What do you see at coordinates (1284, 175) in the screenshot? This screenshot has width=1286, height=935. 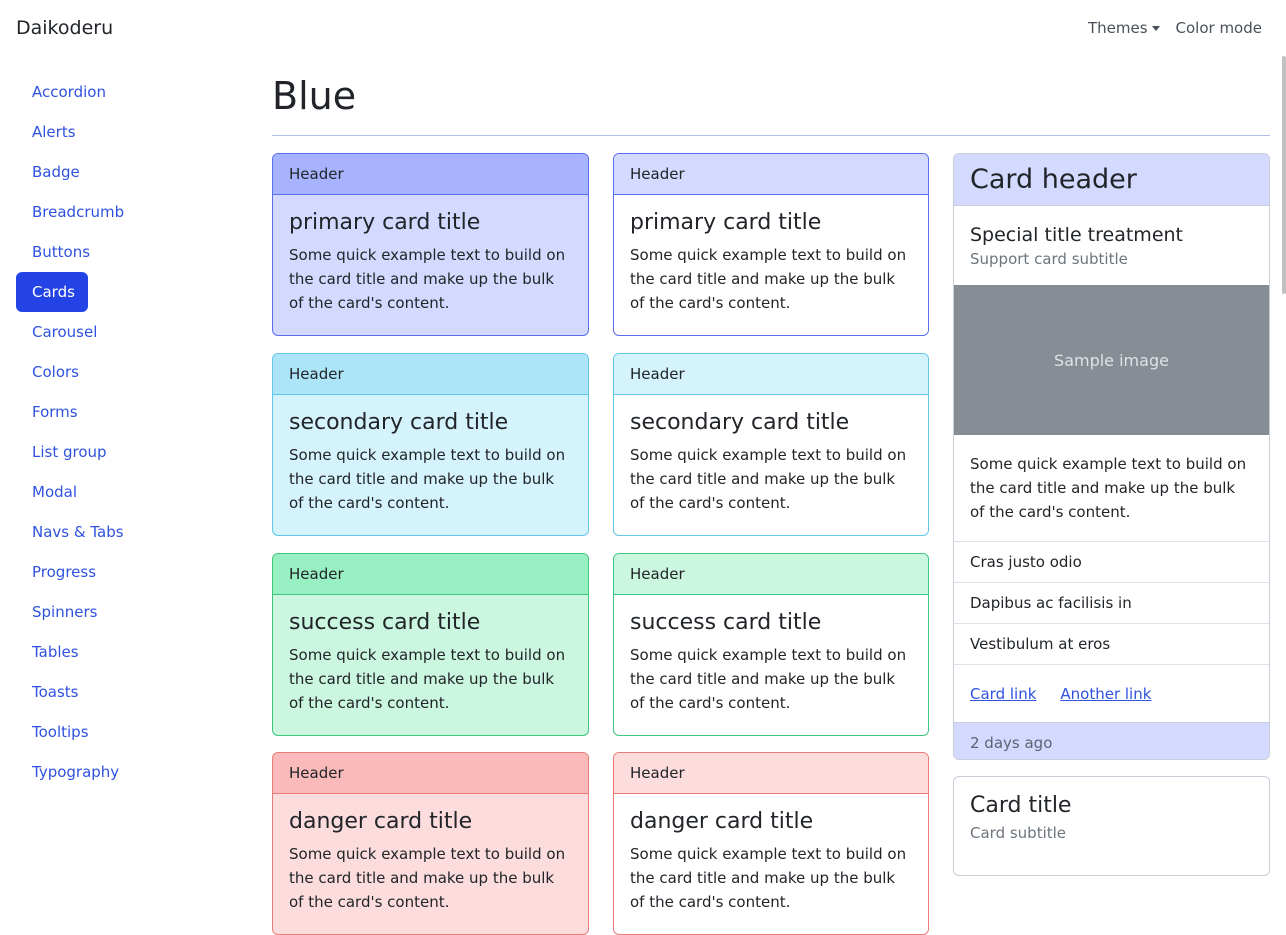 I see `page-scrollbar` at bounding box center [1284, 175].